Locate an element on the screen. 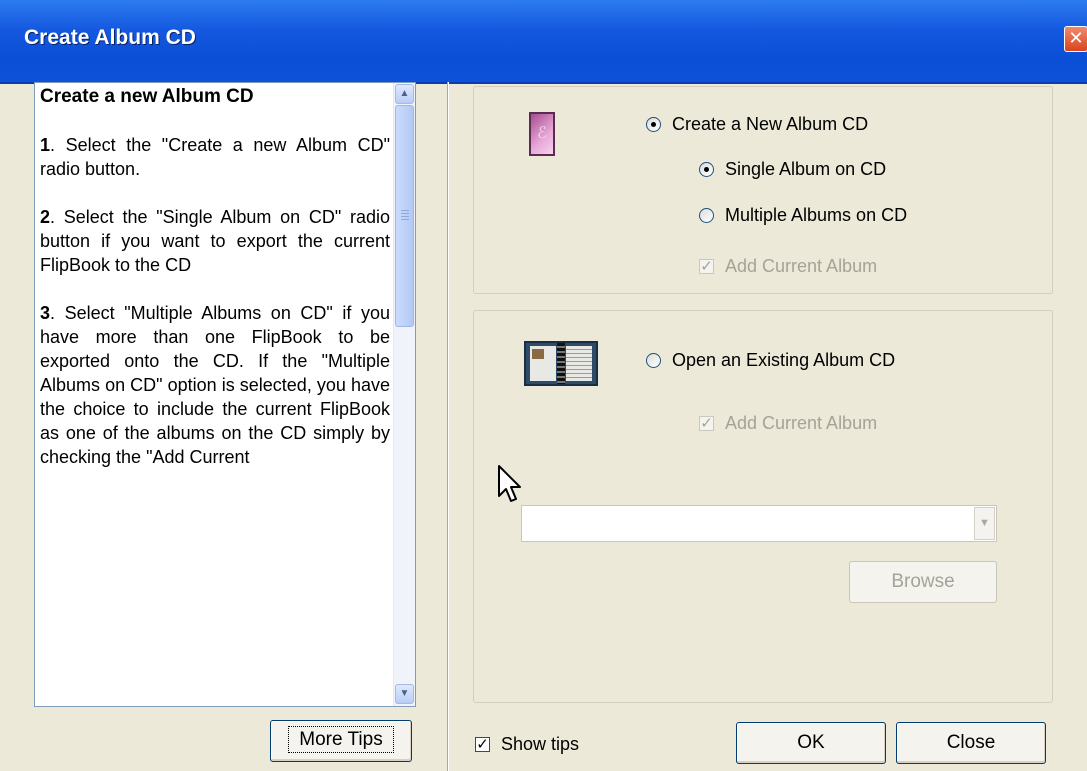 The image size is (1087, 771). window-title: Create Album CD is located at coordinates (110, 37).